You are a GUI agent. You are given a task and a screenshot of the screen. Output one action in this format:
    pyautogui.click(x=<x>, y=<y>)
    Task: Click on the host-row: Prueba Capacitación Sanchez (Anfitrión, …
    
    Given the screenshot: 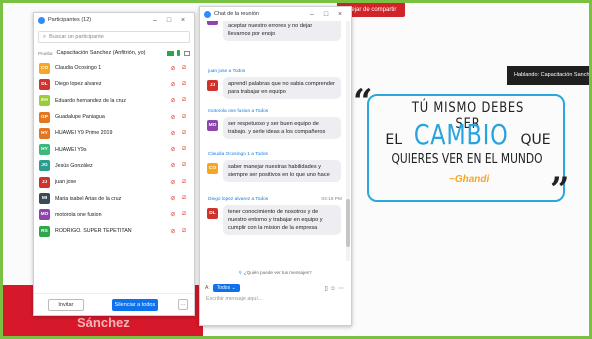 What is the action you would take?
    pyautogui.click(x=114, y=53)
    